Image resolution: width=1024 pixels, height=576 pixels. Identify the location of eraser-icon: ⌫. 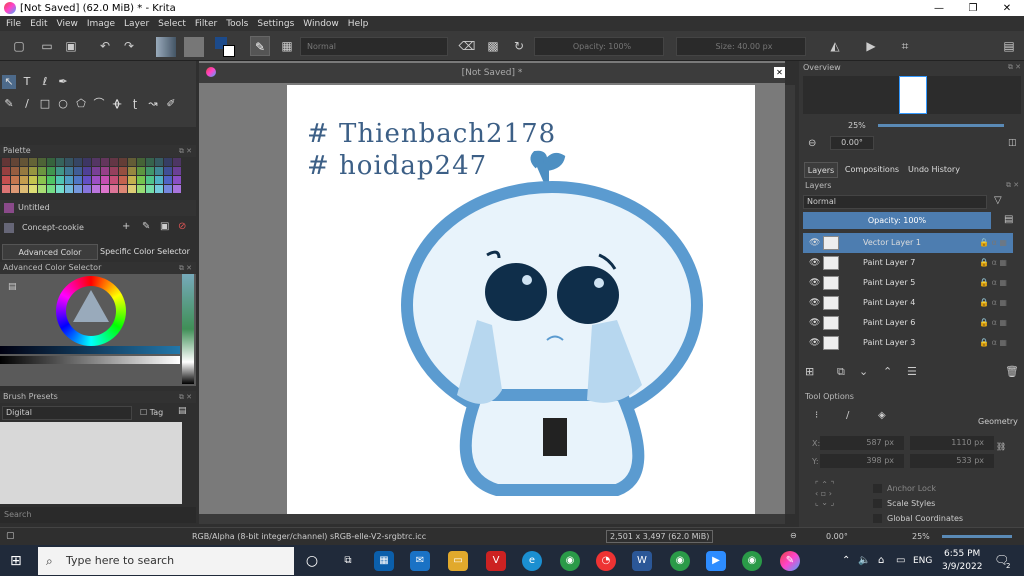
(467, 46).